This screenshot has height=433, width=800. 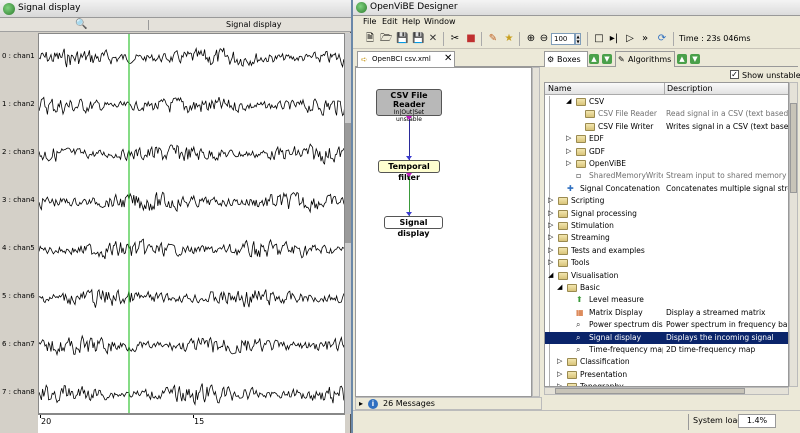 I want to click on tree-row: ▦ Matrix Display Display a streamed matrix, so click(x=666, y=313).